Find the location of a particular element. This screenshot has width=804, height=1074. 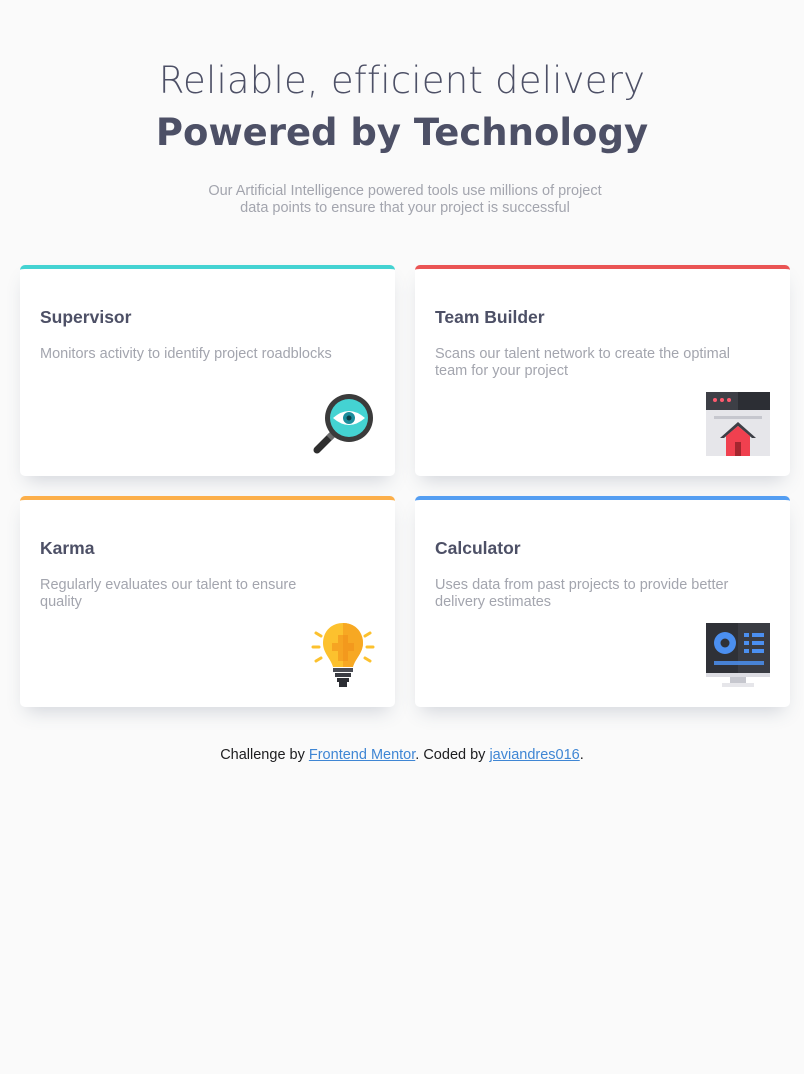

card-title: Team Builder is located at coordinates (490, 317).